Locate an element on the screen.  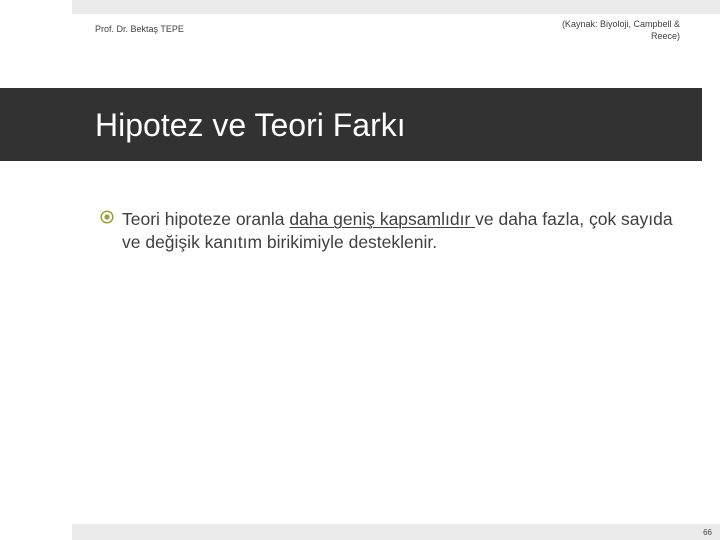
slide-title: Hipotez ve Teori Farkı is located at coordinates (250, 125).